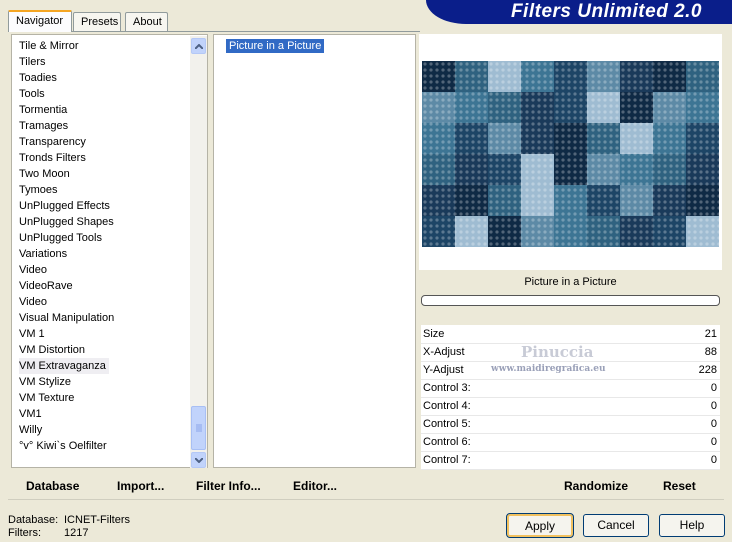 The height and width of the screenshot is (542, 732). I want to click on control-label: X-Adjust, so click(444, 352).